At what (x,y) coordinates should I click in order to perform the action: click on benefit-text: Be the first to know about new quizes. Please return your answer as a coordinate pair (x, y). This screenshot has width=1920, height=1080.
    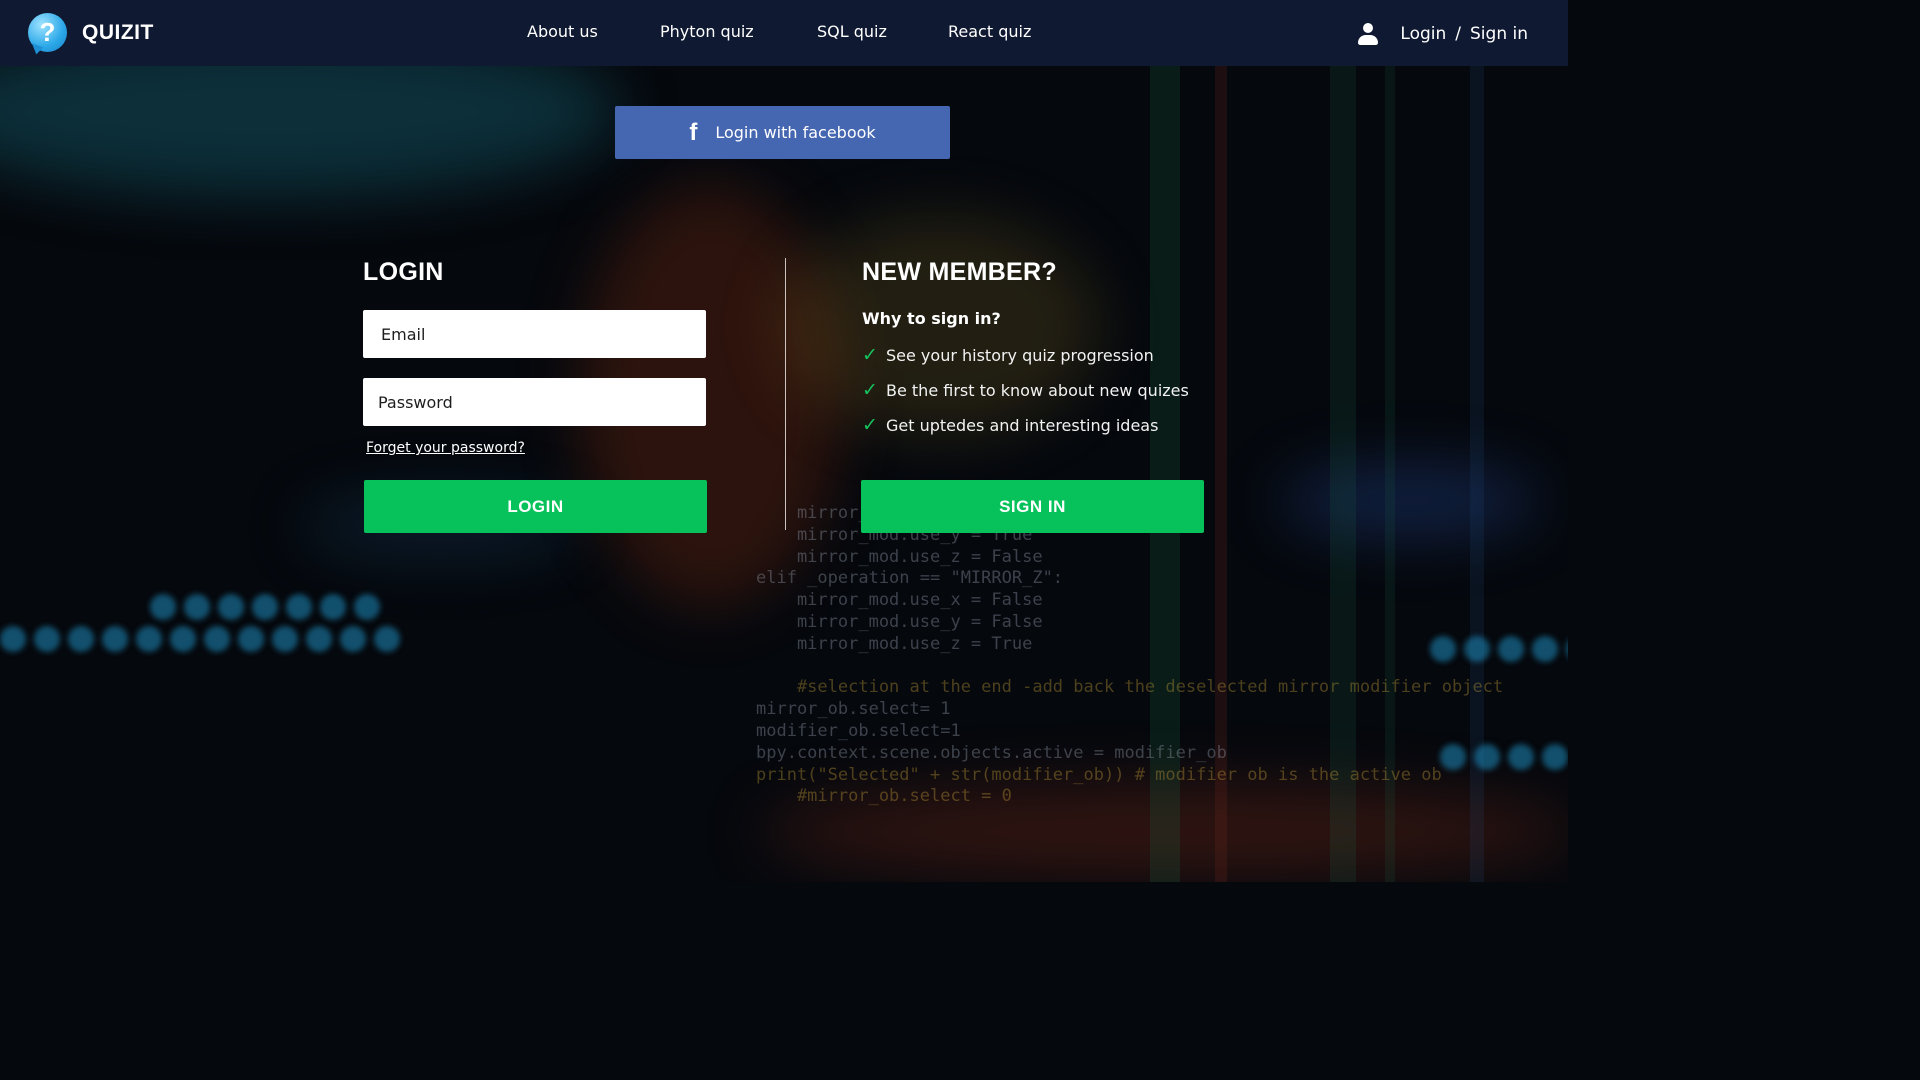
    Looking at the image, I should click on (1037, 390).